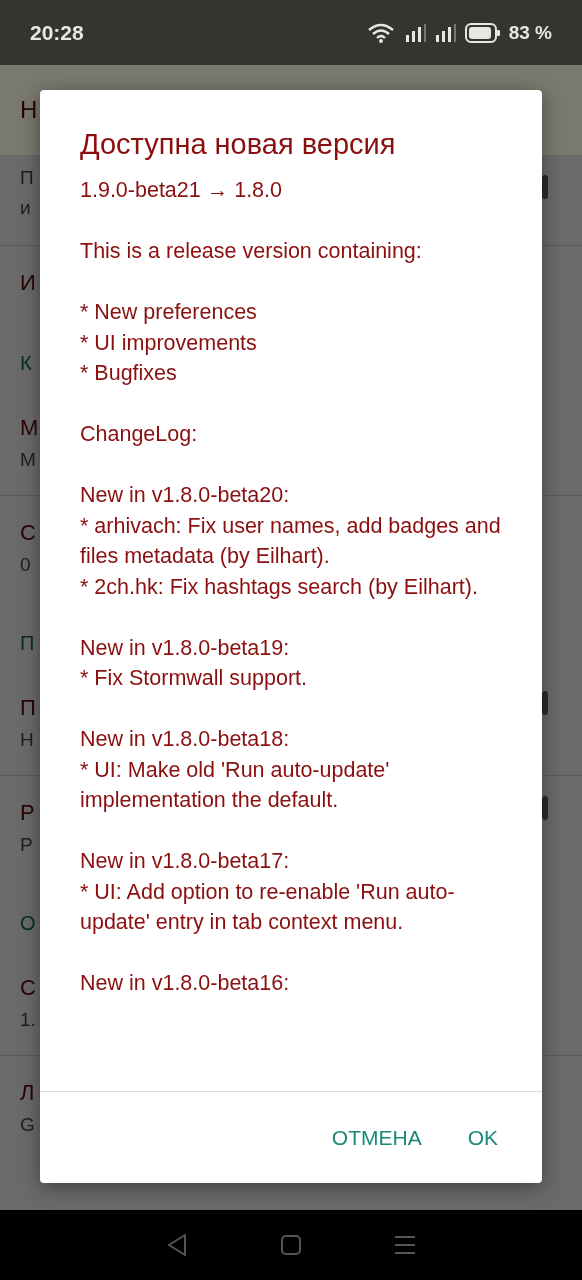 Image resolution: width=582 pixels, height=1280 pixels. What do you see at coordinates (376, 1137) in the screenshot?
I see `dialog-button: ОТМЕНА` at bounding box center [376, 1137].